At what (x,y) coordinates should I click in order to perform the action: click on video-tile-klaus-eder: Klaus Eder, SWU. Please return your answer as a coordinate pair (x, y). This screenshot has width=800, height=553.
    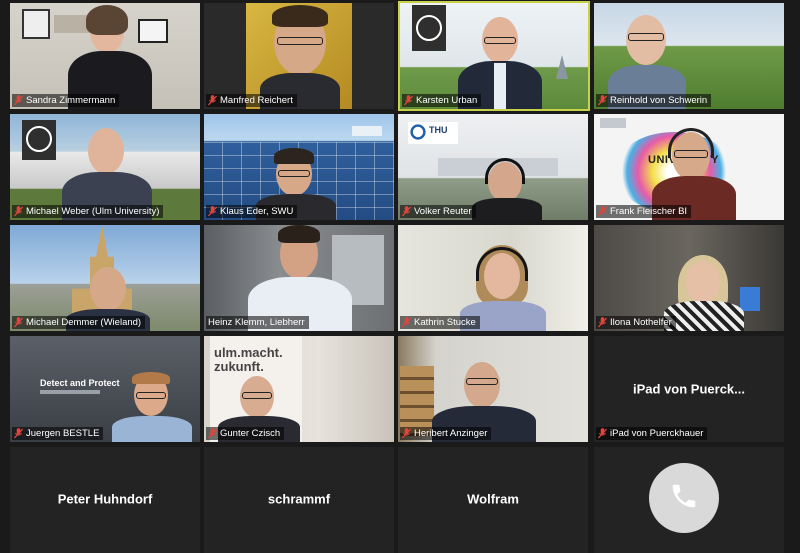
    Looking at the image, I should click on (299, 167).